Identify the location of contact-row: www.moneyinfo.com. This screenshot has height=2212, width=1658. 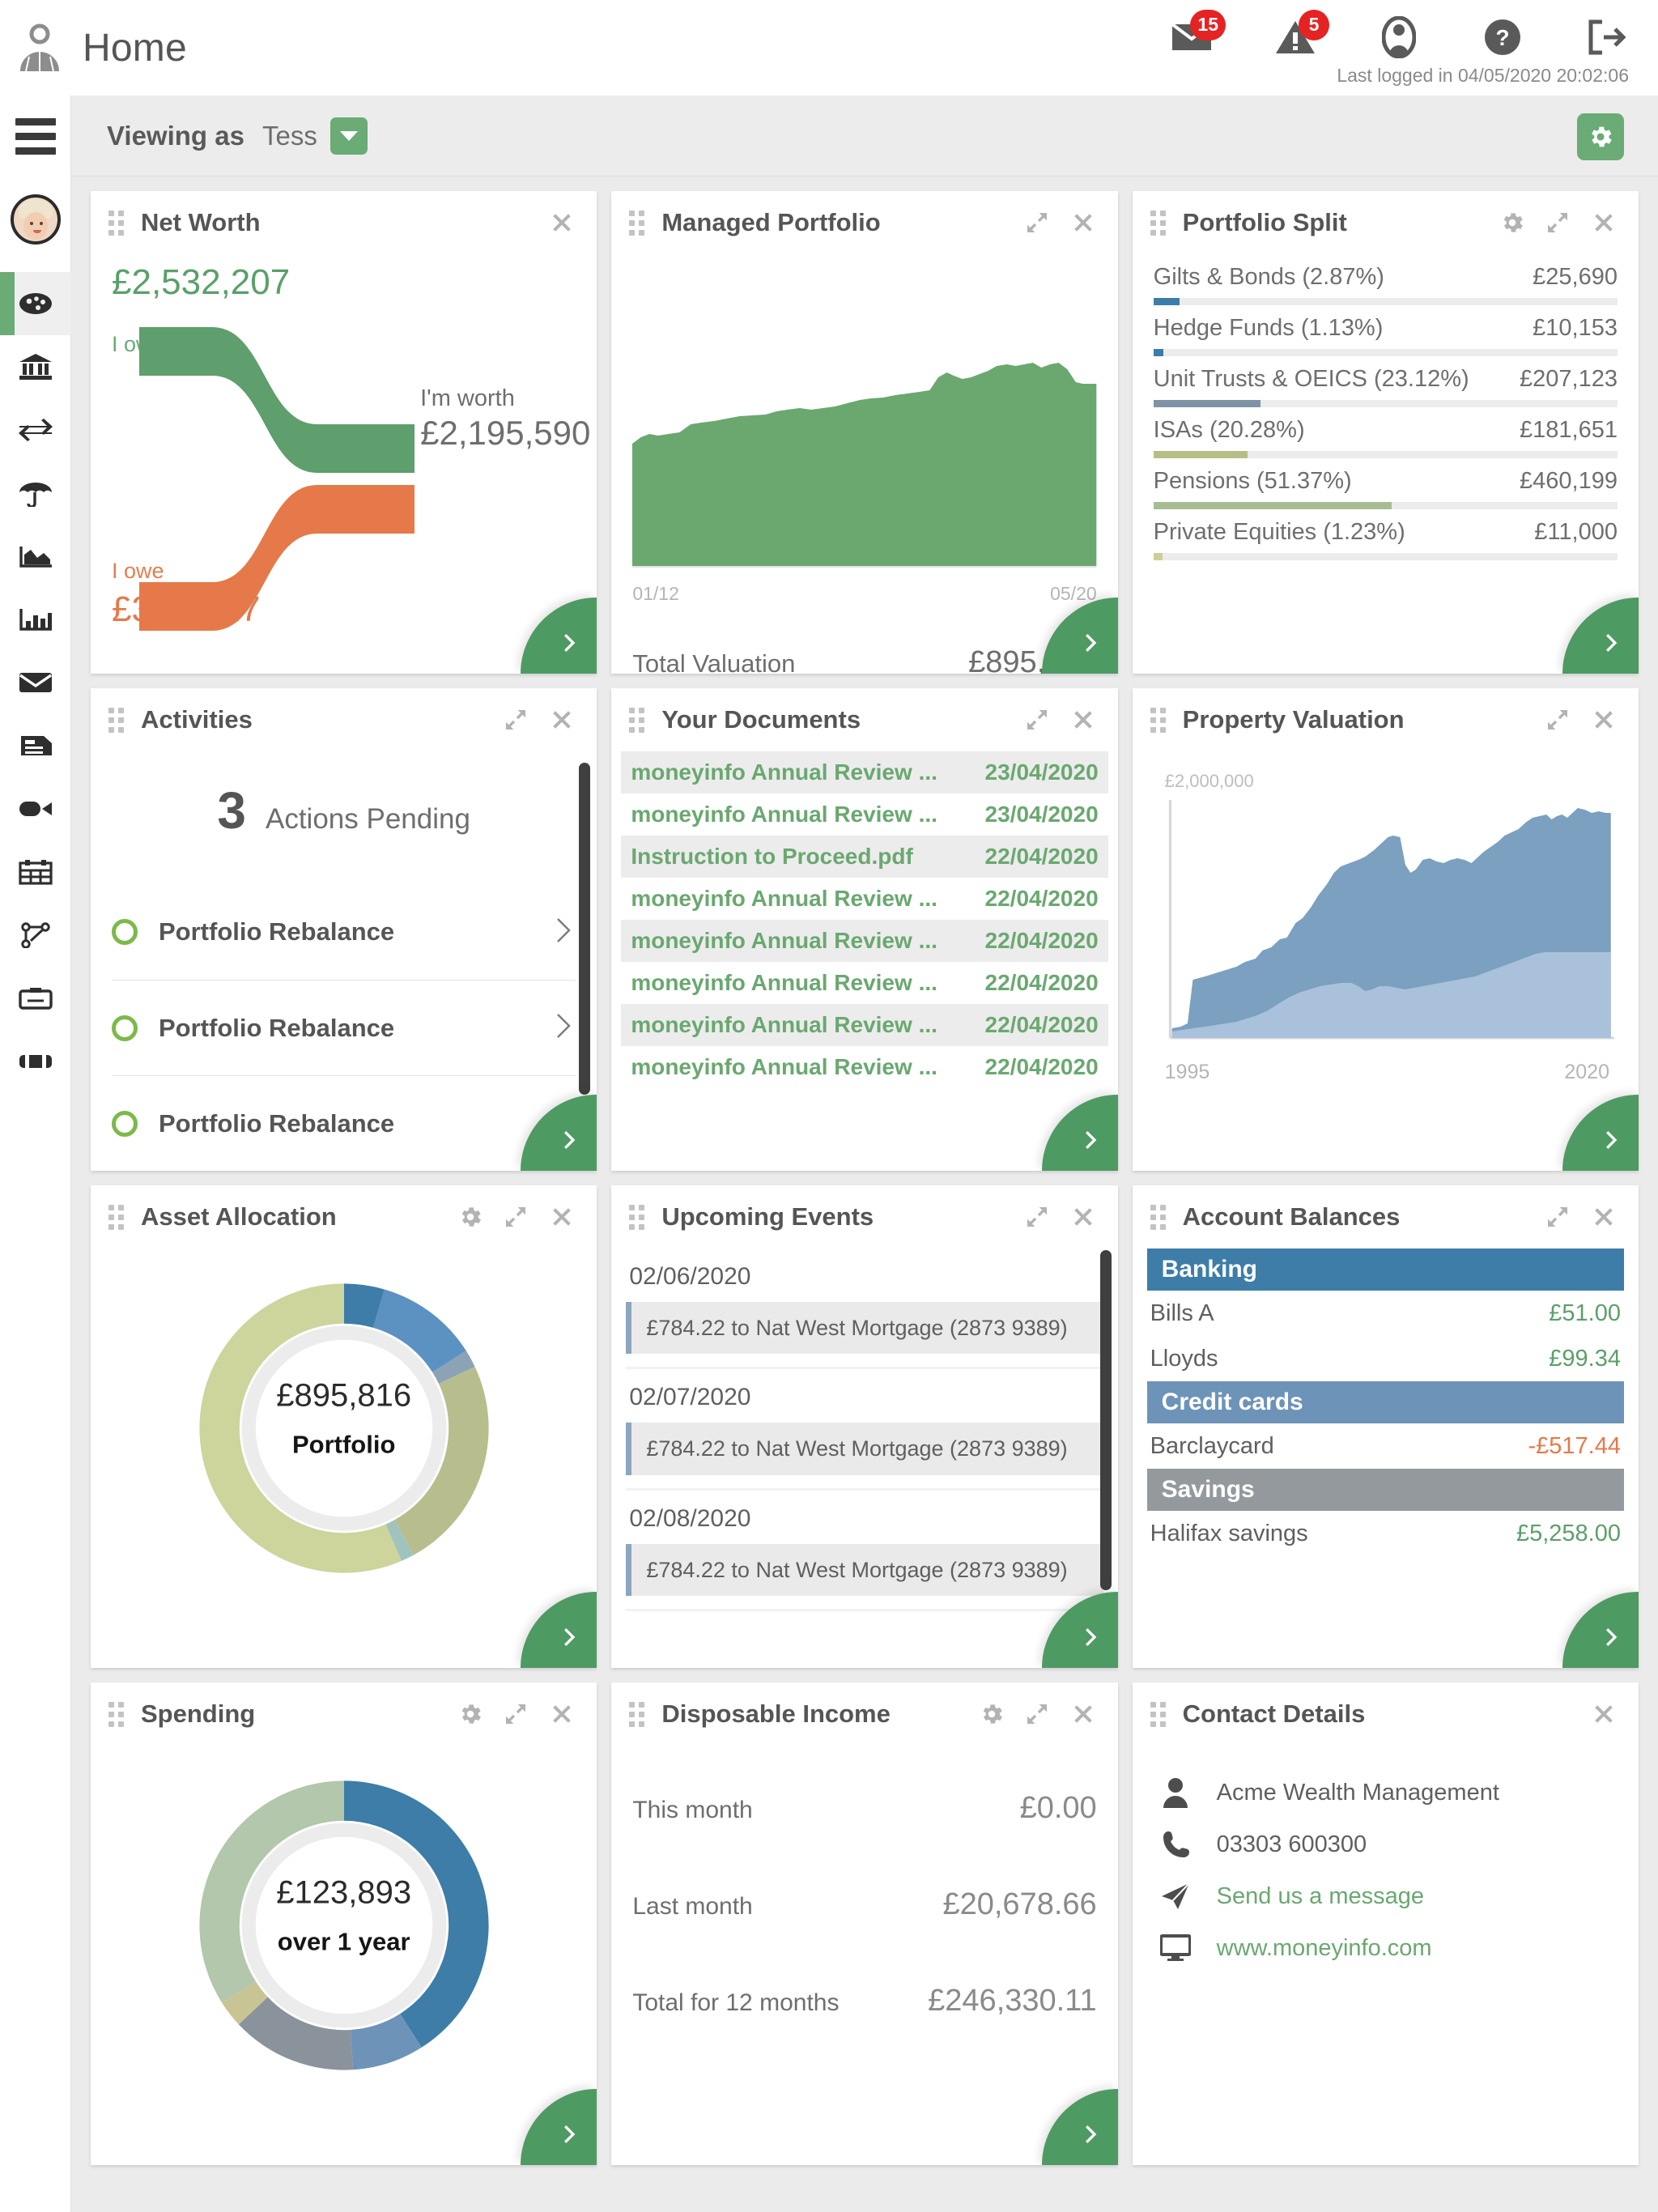
(1386, 1948).